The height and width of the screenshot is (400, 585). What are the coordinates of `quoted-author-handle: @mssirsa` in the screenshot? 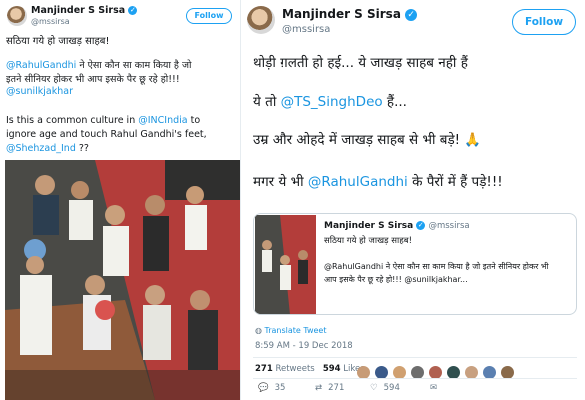 It's located at (448, 226).